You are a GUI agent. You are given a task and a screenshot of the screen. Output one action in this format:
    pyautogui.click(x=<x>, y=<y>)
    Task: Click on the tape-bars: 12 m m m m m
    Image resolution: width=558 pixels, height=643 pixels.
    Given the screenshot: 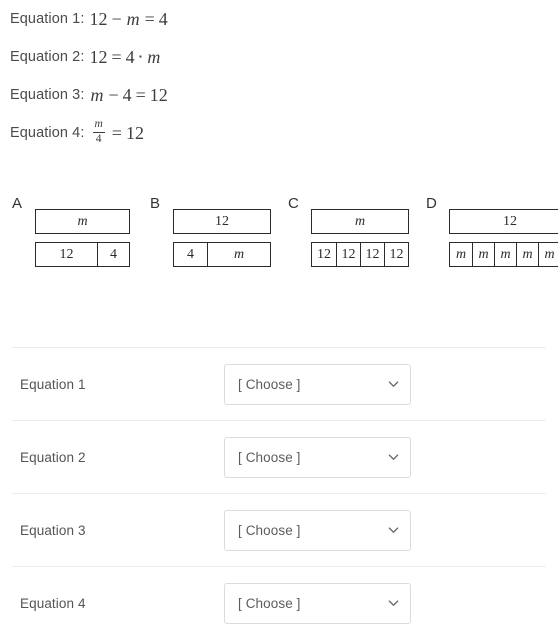 What is the action you would take?
    pyautogui.click(x=503, y=238)
    